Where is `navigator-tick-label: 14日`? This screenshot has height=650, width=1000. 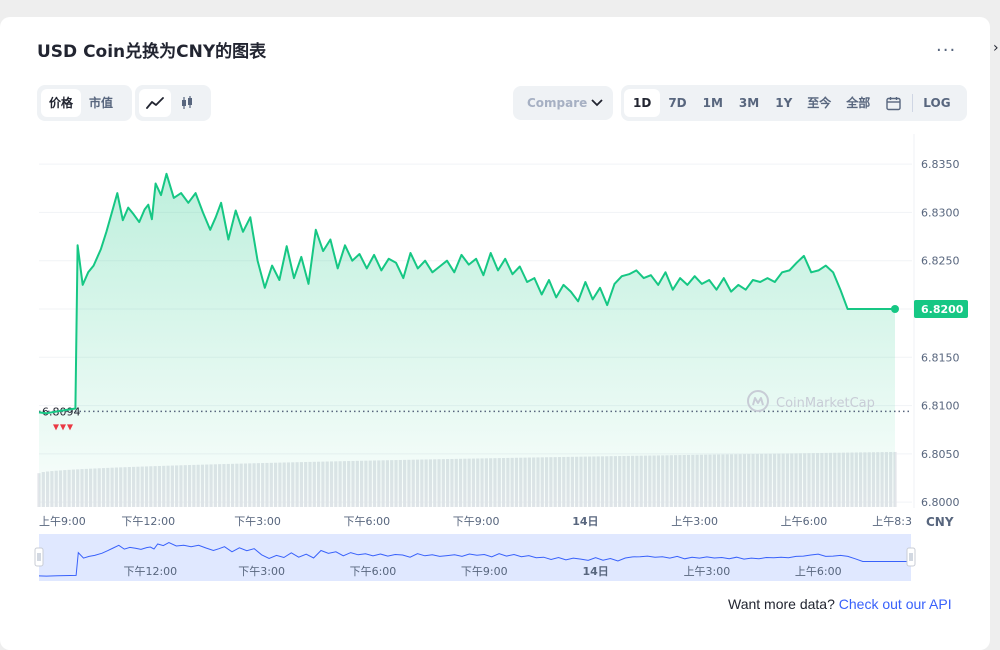
navigator-tick-label: 14日 is located at coordinates (595, 571).